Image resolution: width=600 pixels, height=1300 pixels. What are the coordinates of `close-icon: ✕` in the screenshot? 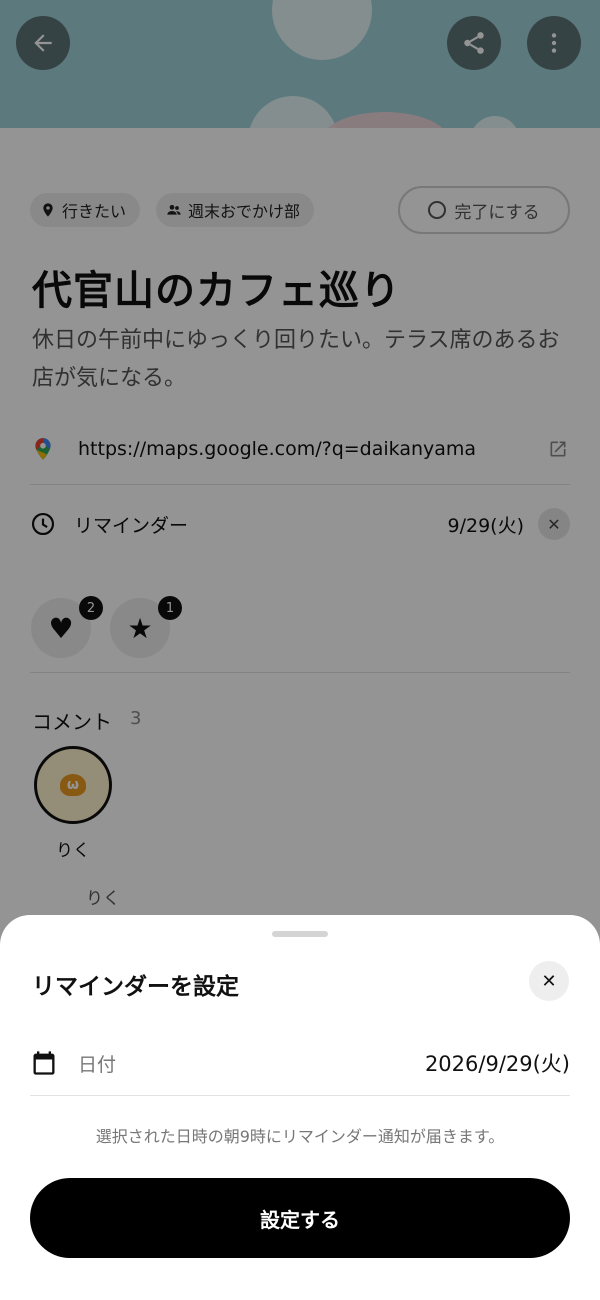 It's located at (549, 981).